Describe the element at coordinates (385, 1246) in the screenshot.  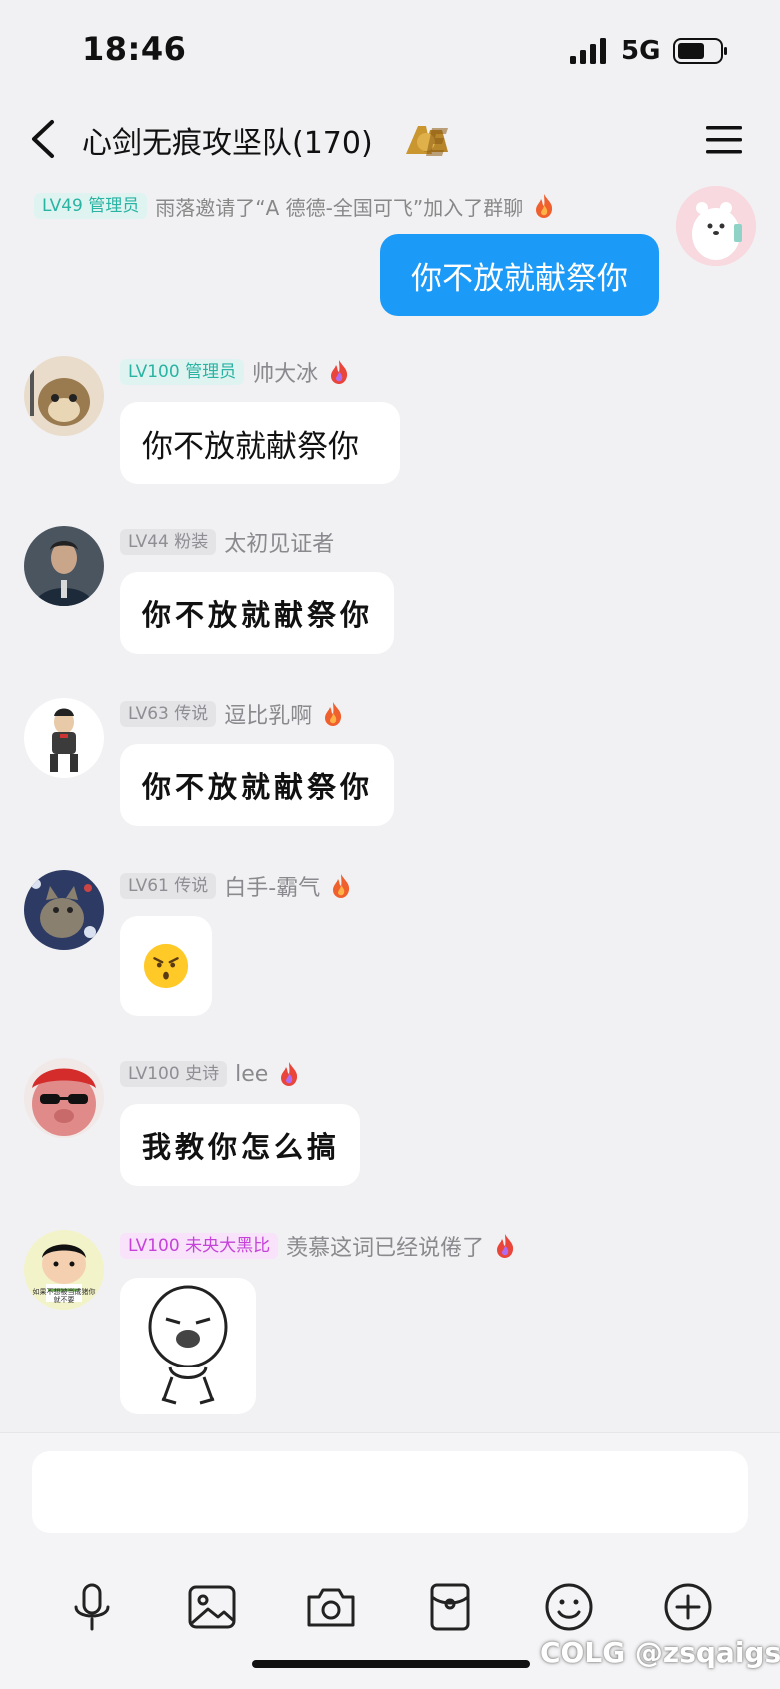
I see `sender-name: 羡慕这词已经说倦了` at that location.